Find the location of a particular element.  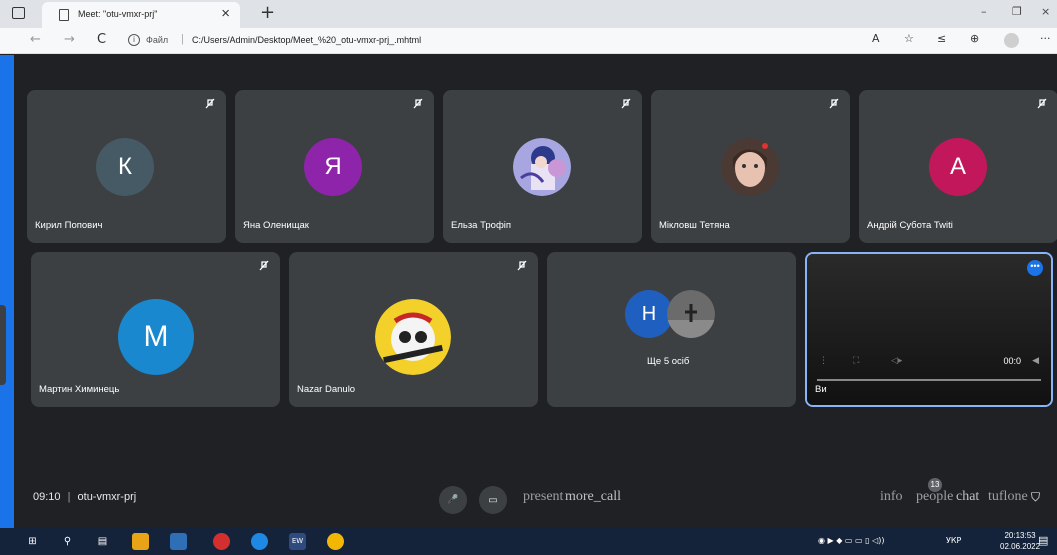

more-call-button: more_call is located at coordinates (593, 497).